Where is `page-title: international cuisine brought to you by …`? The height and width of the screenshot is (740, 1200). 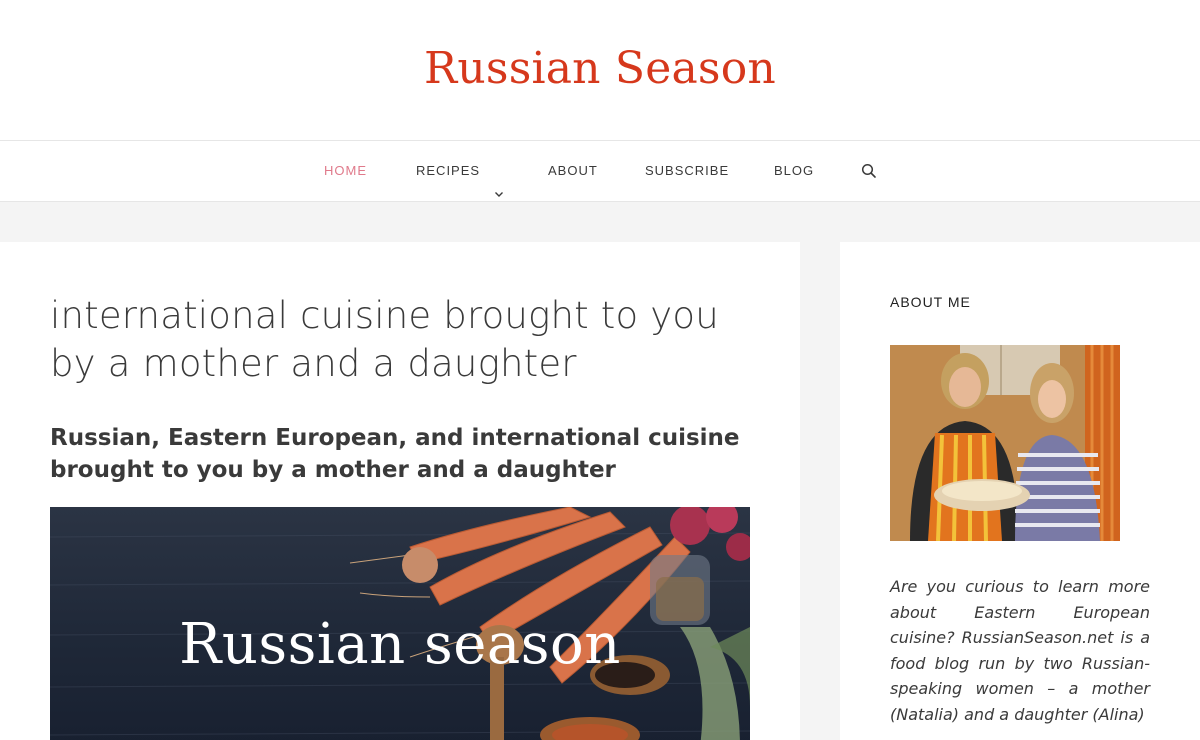 page-title: international cuisine brought to you by … is located at coordinates (384, 339).